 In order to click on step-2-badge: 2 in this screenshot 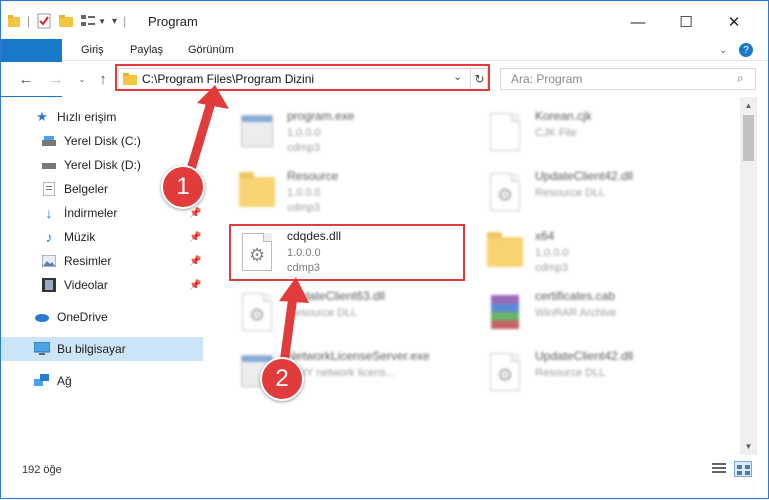, I will do `click(282, 379)`.